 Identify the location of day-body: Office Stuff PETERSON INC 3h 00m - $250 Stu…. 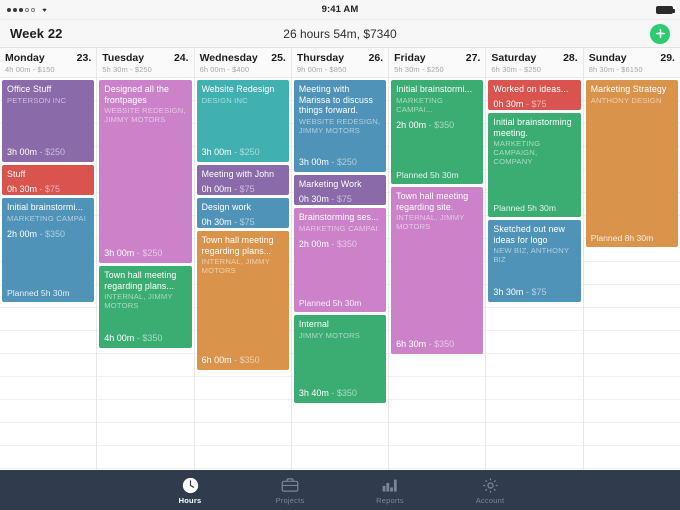
(48, 274).